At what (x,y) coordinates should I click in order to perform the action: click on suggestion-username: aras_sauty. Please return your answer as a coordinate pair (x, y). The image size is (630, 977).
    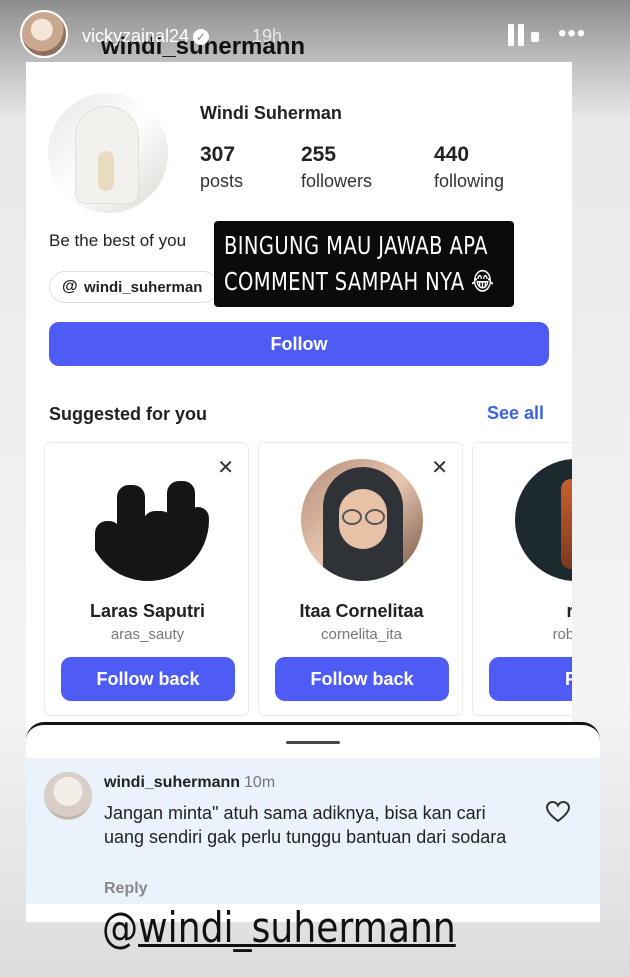
    Looking at the image, I should click on (147, 634).